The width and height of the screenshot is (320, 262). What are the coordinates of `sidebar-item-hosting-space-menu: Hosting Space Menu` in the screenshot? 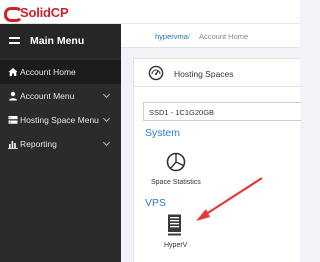 It's located at (60, 120).